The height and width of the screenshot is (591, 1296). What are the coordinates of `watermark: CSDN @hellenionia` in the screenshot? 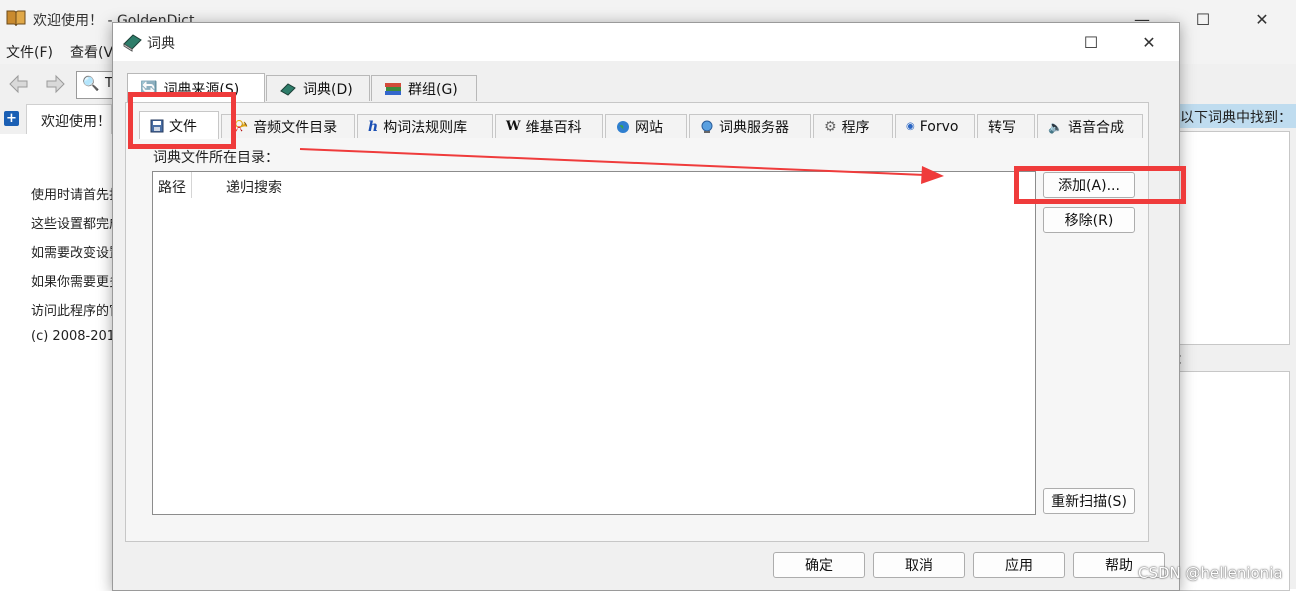 It's located at (1210, 573).